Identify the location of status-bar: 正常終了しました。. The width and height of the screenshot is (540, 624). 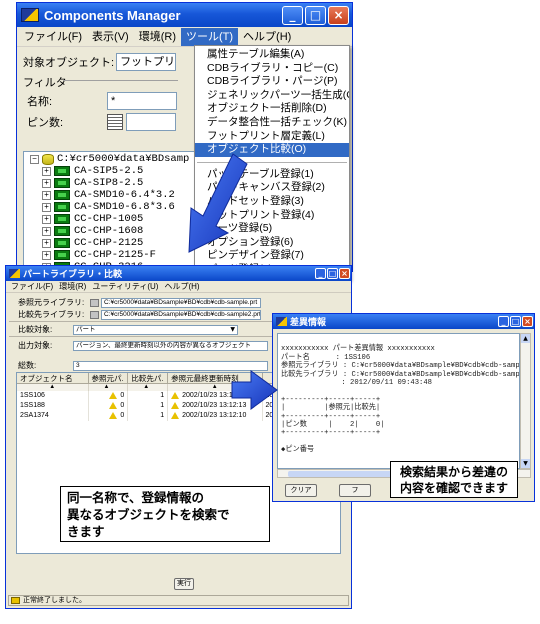
(178, 600).